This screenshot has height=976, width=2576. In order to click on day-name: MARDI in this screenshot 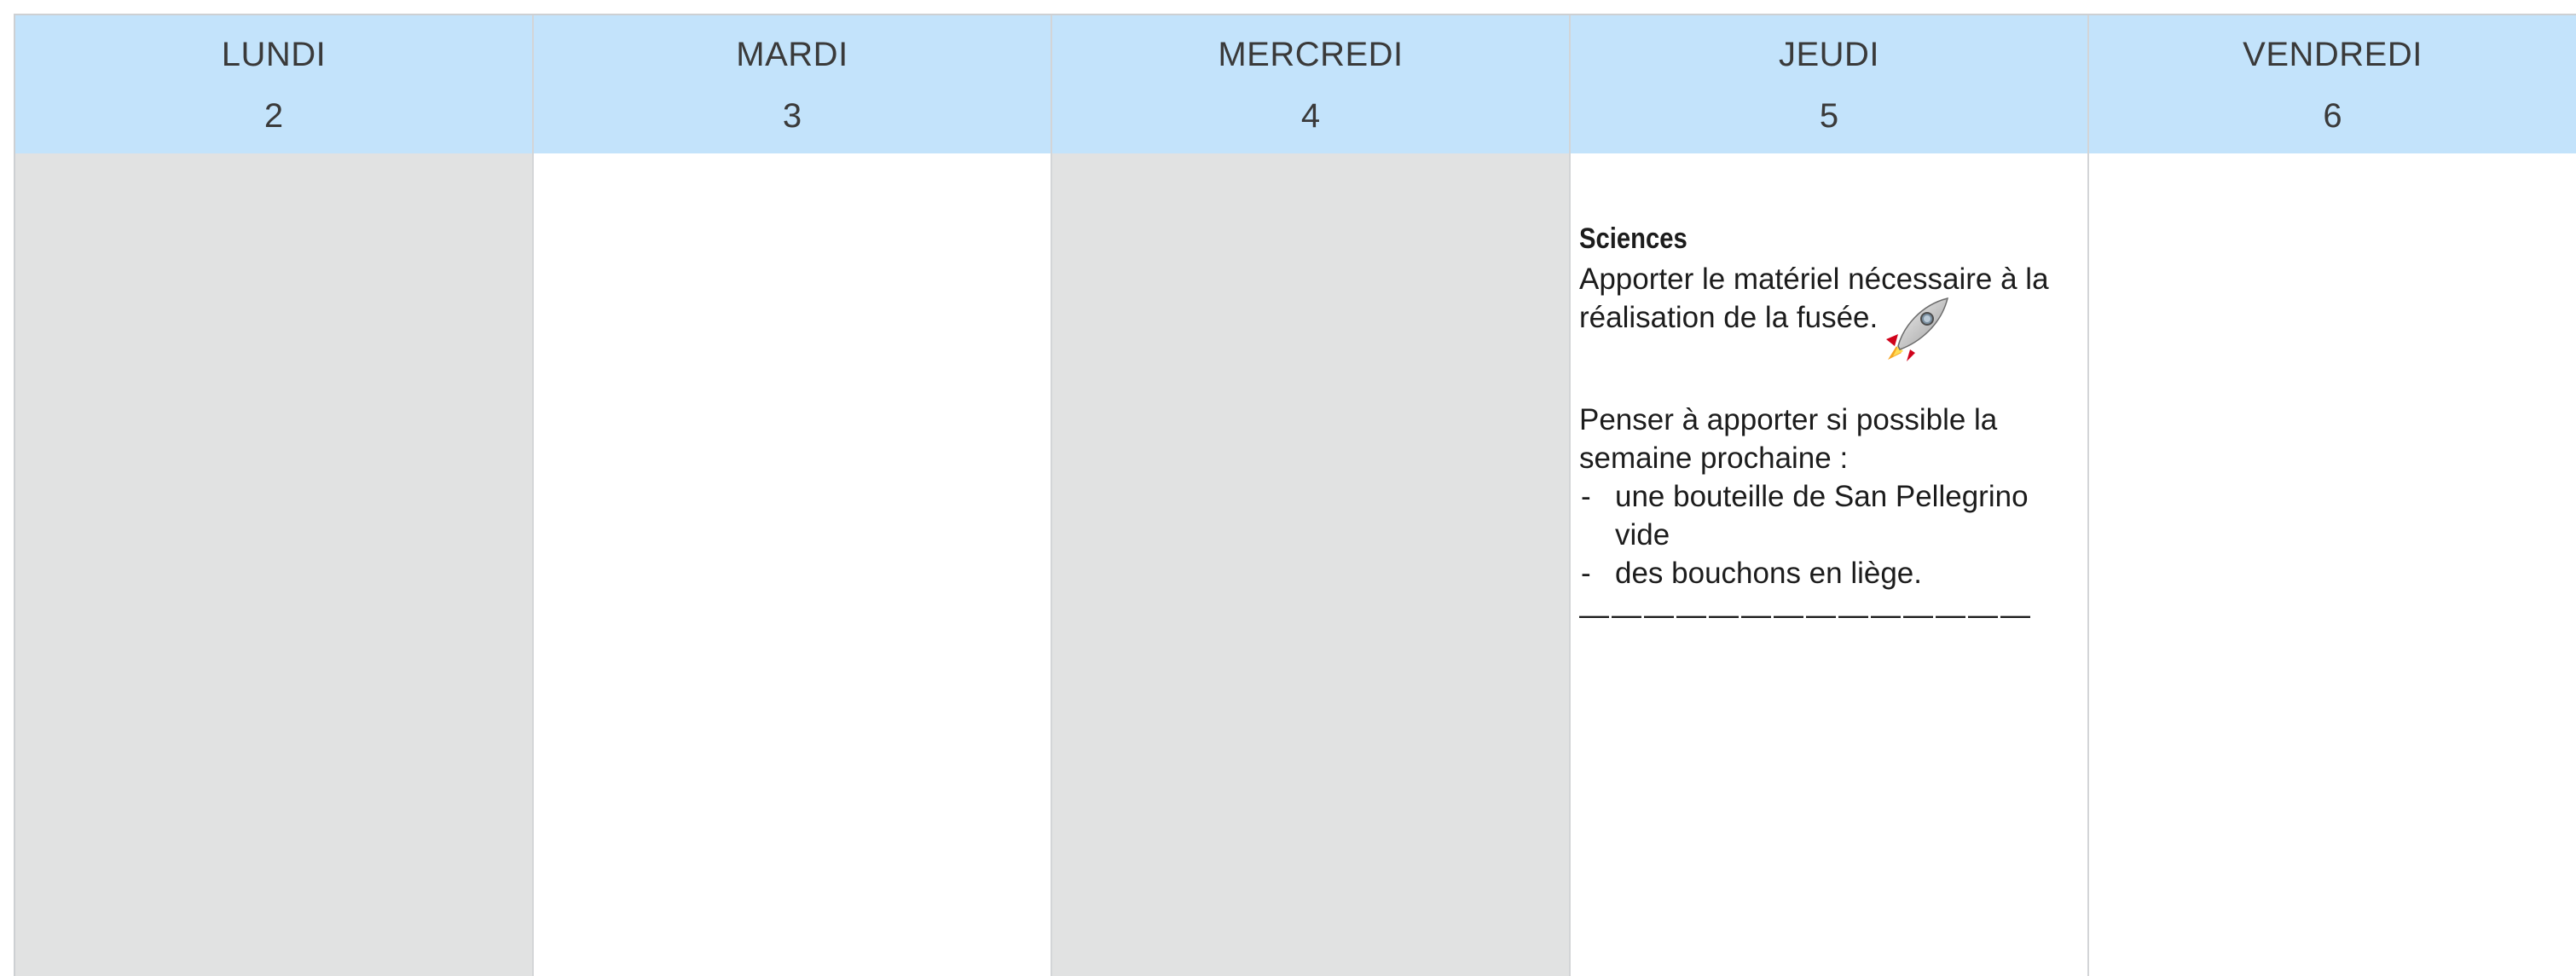, I will do `click(792, 54)`.